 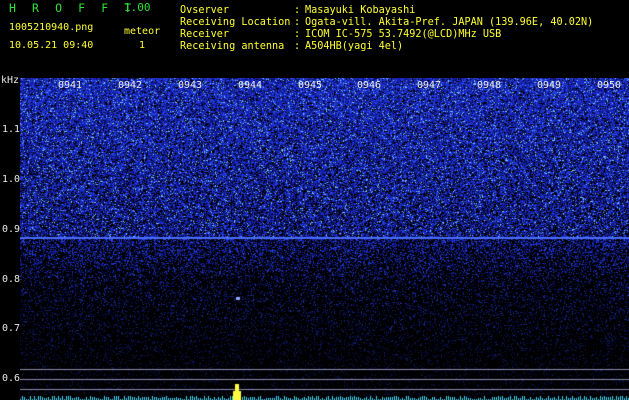 What do you see at coordinates (137, 7) in the screenshot?
I see `app-version: 1.00` at bounding box center [137, 7].